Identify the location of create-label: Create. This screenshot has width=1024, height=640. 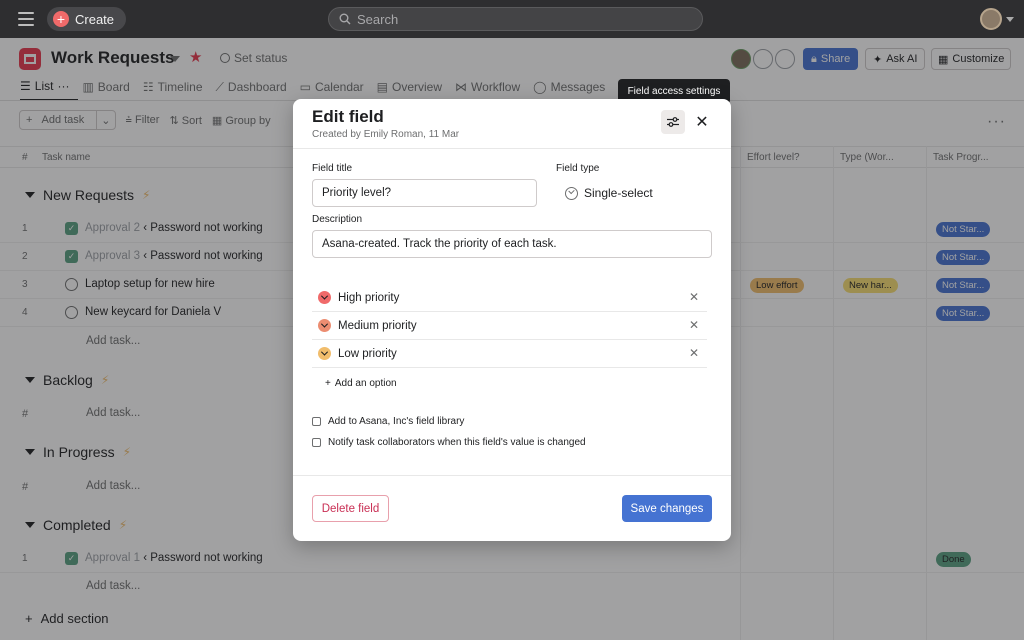
(95, 19).